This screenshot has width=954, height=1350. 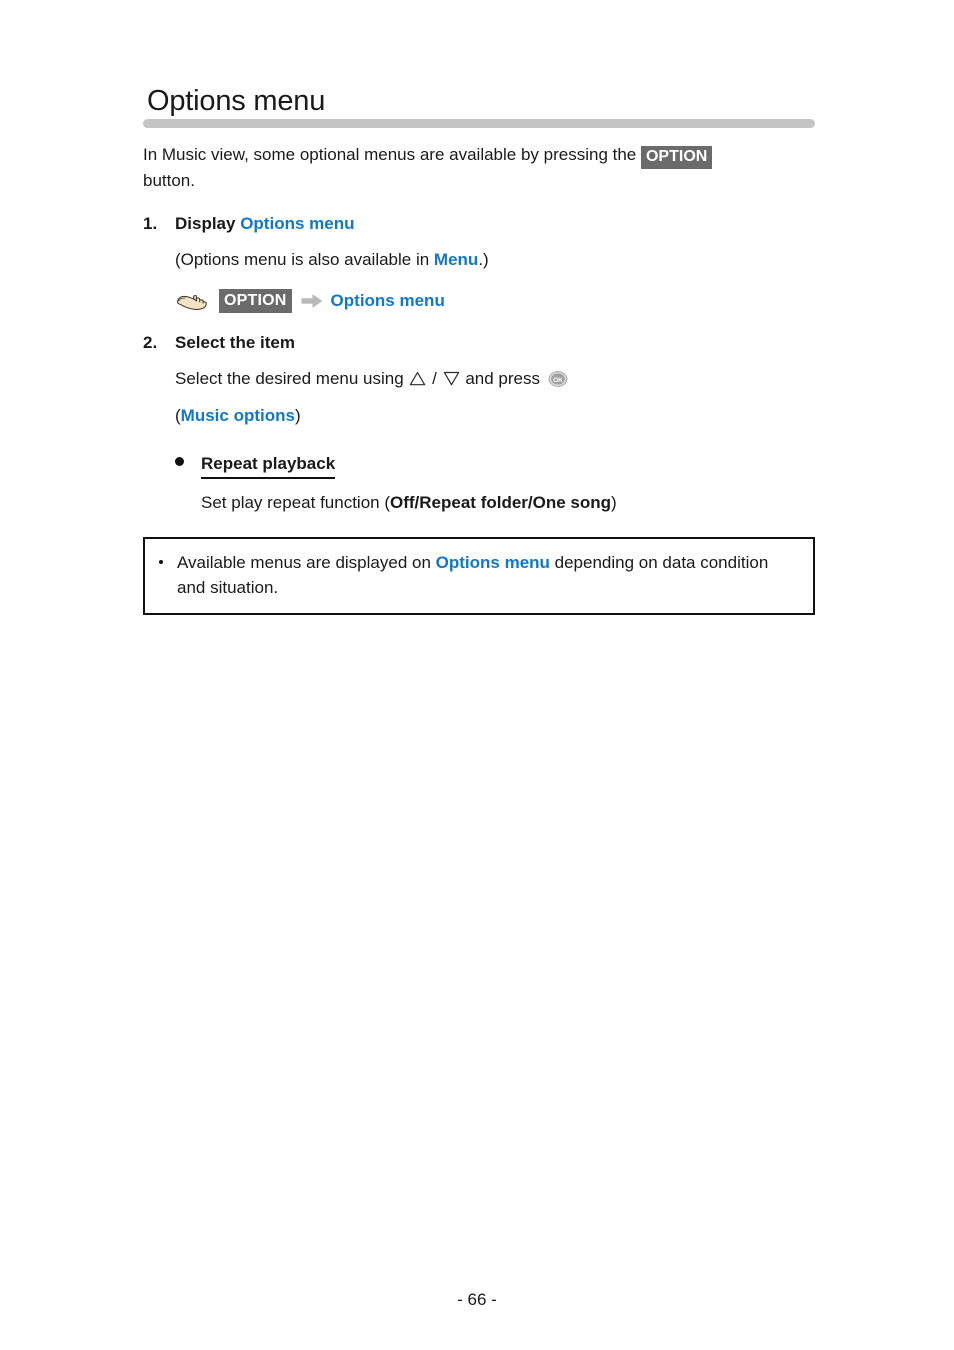 I want to click on step-2-heading: 2. Select the item, so click(x=477, y=343).